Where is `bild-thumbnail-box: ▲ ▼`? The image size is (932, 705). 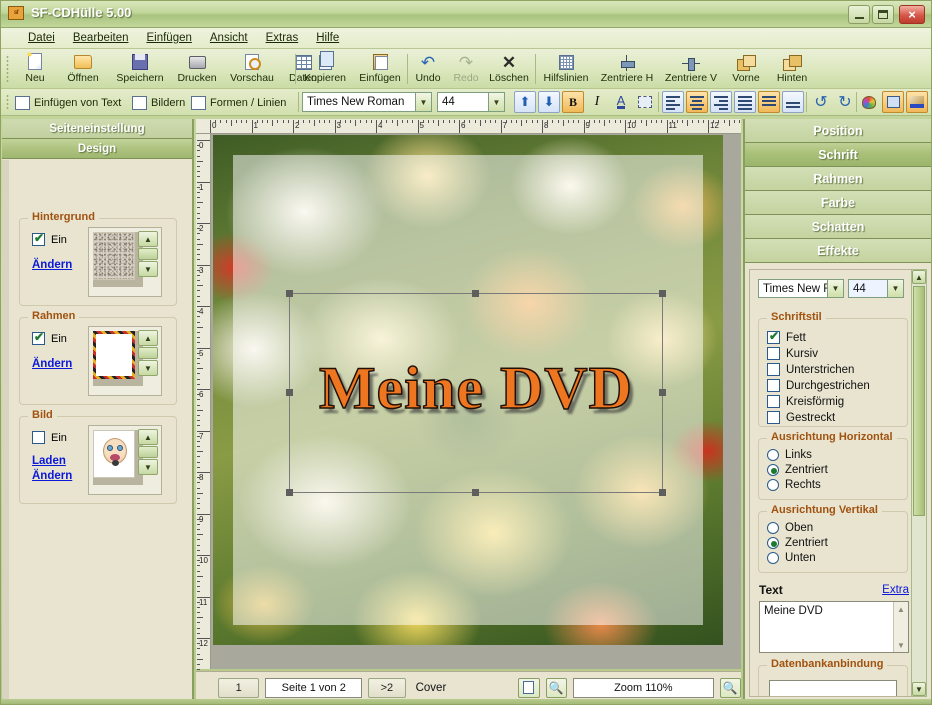
bild-thumbnail-box: ▲ ▼ is located at coordinates (125, 460).